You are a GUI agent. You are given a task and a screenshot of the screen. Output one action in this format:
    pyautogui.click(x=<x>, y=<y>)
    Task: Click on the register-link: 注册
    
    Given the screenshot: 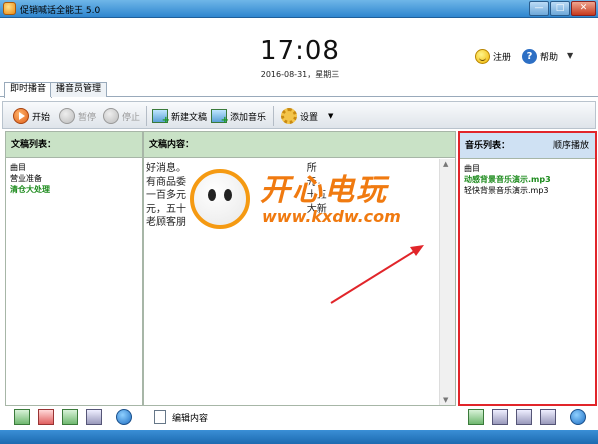 What is the action you would take?
    pyautogui.click(x=493, y=56)
    